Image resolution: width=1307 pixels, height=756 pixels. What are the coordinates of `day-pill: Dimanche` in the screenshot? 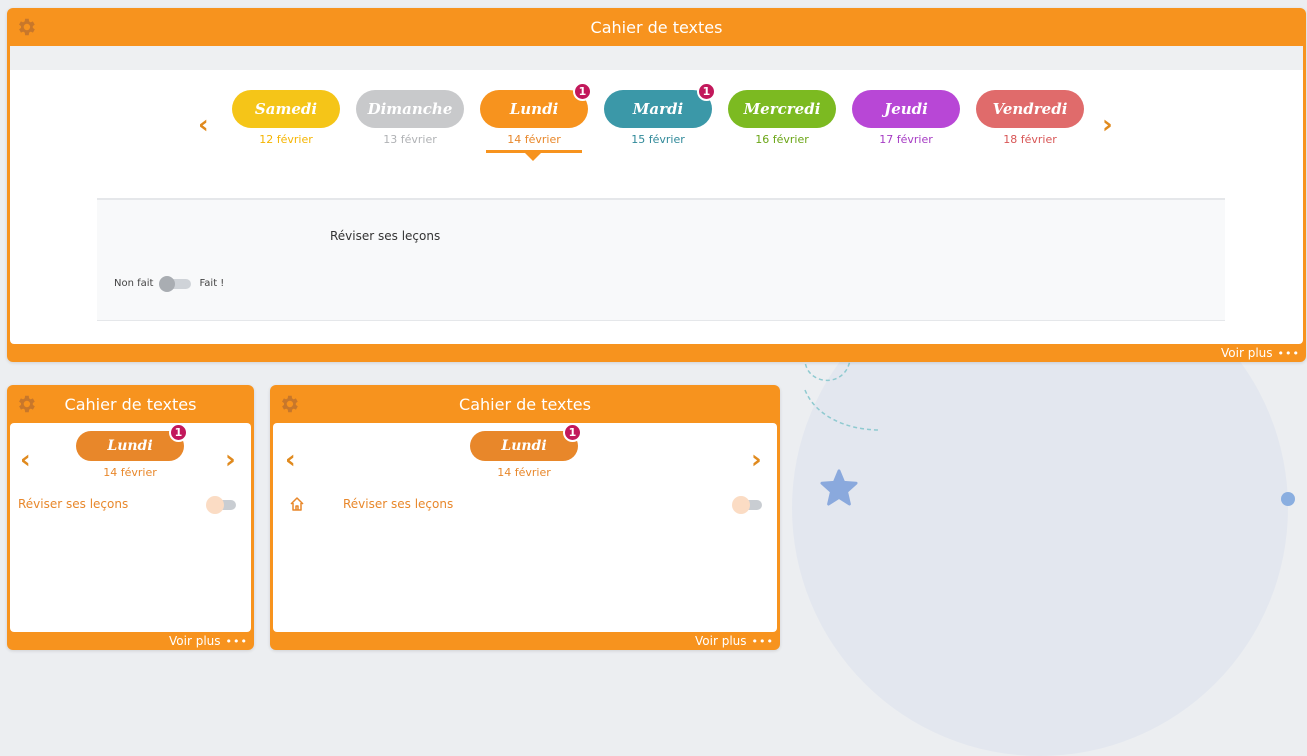 It's located at (410, 109).